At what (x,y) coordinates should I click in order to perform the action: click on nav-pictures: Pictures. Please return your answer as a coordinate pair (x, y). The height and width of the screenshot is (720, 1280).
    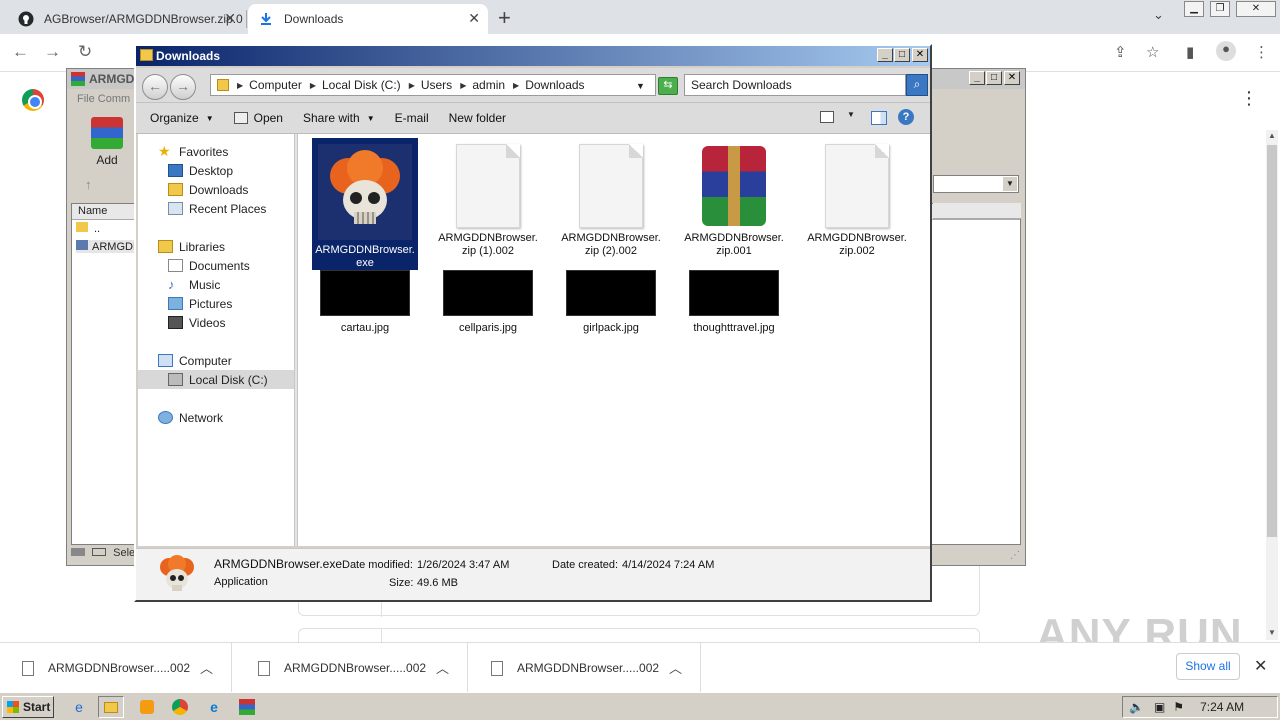
    Looking at the image, I should click on (216, 303).